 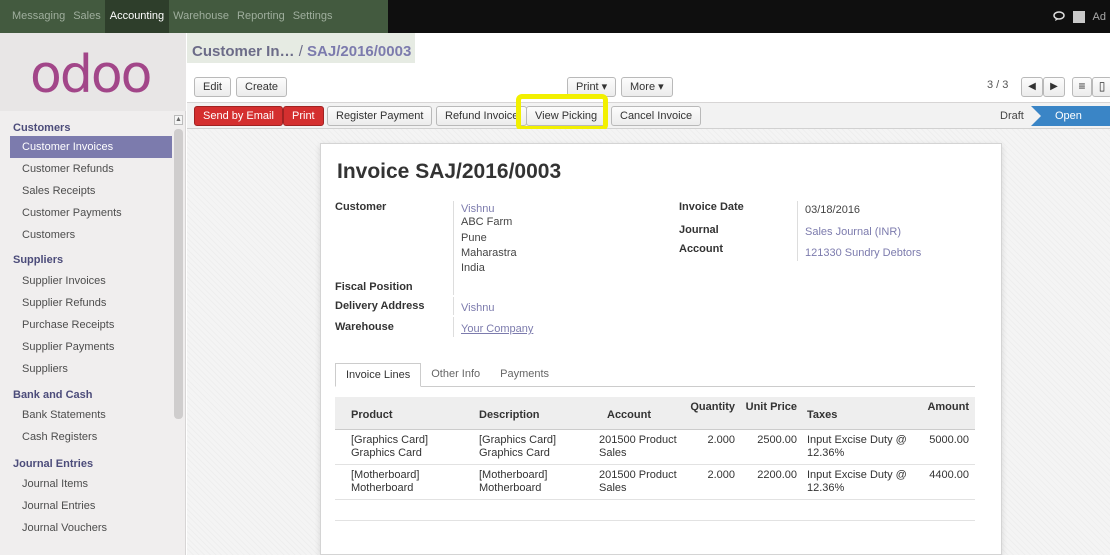 I want to click on sidebar-scrollbar, so click(x=178, y=274).